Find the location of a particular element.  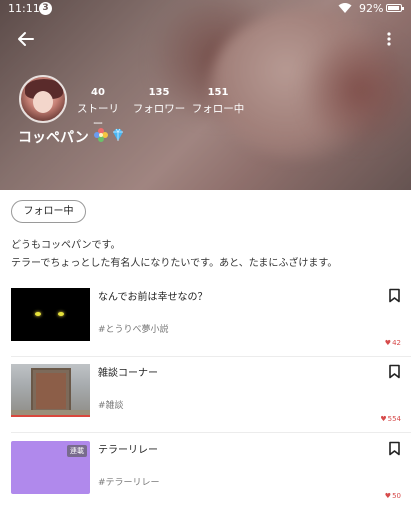

story-tag: #テラーリレー is located at coordinates (129, 481).